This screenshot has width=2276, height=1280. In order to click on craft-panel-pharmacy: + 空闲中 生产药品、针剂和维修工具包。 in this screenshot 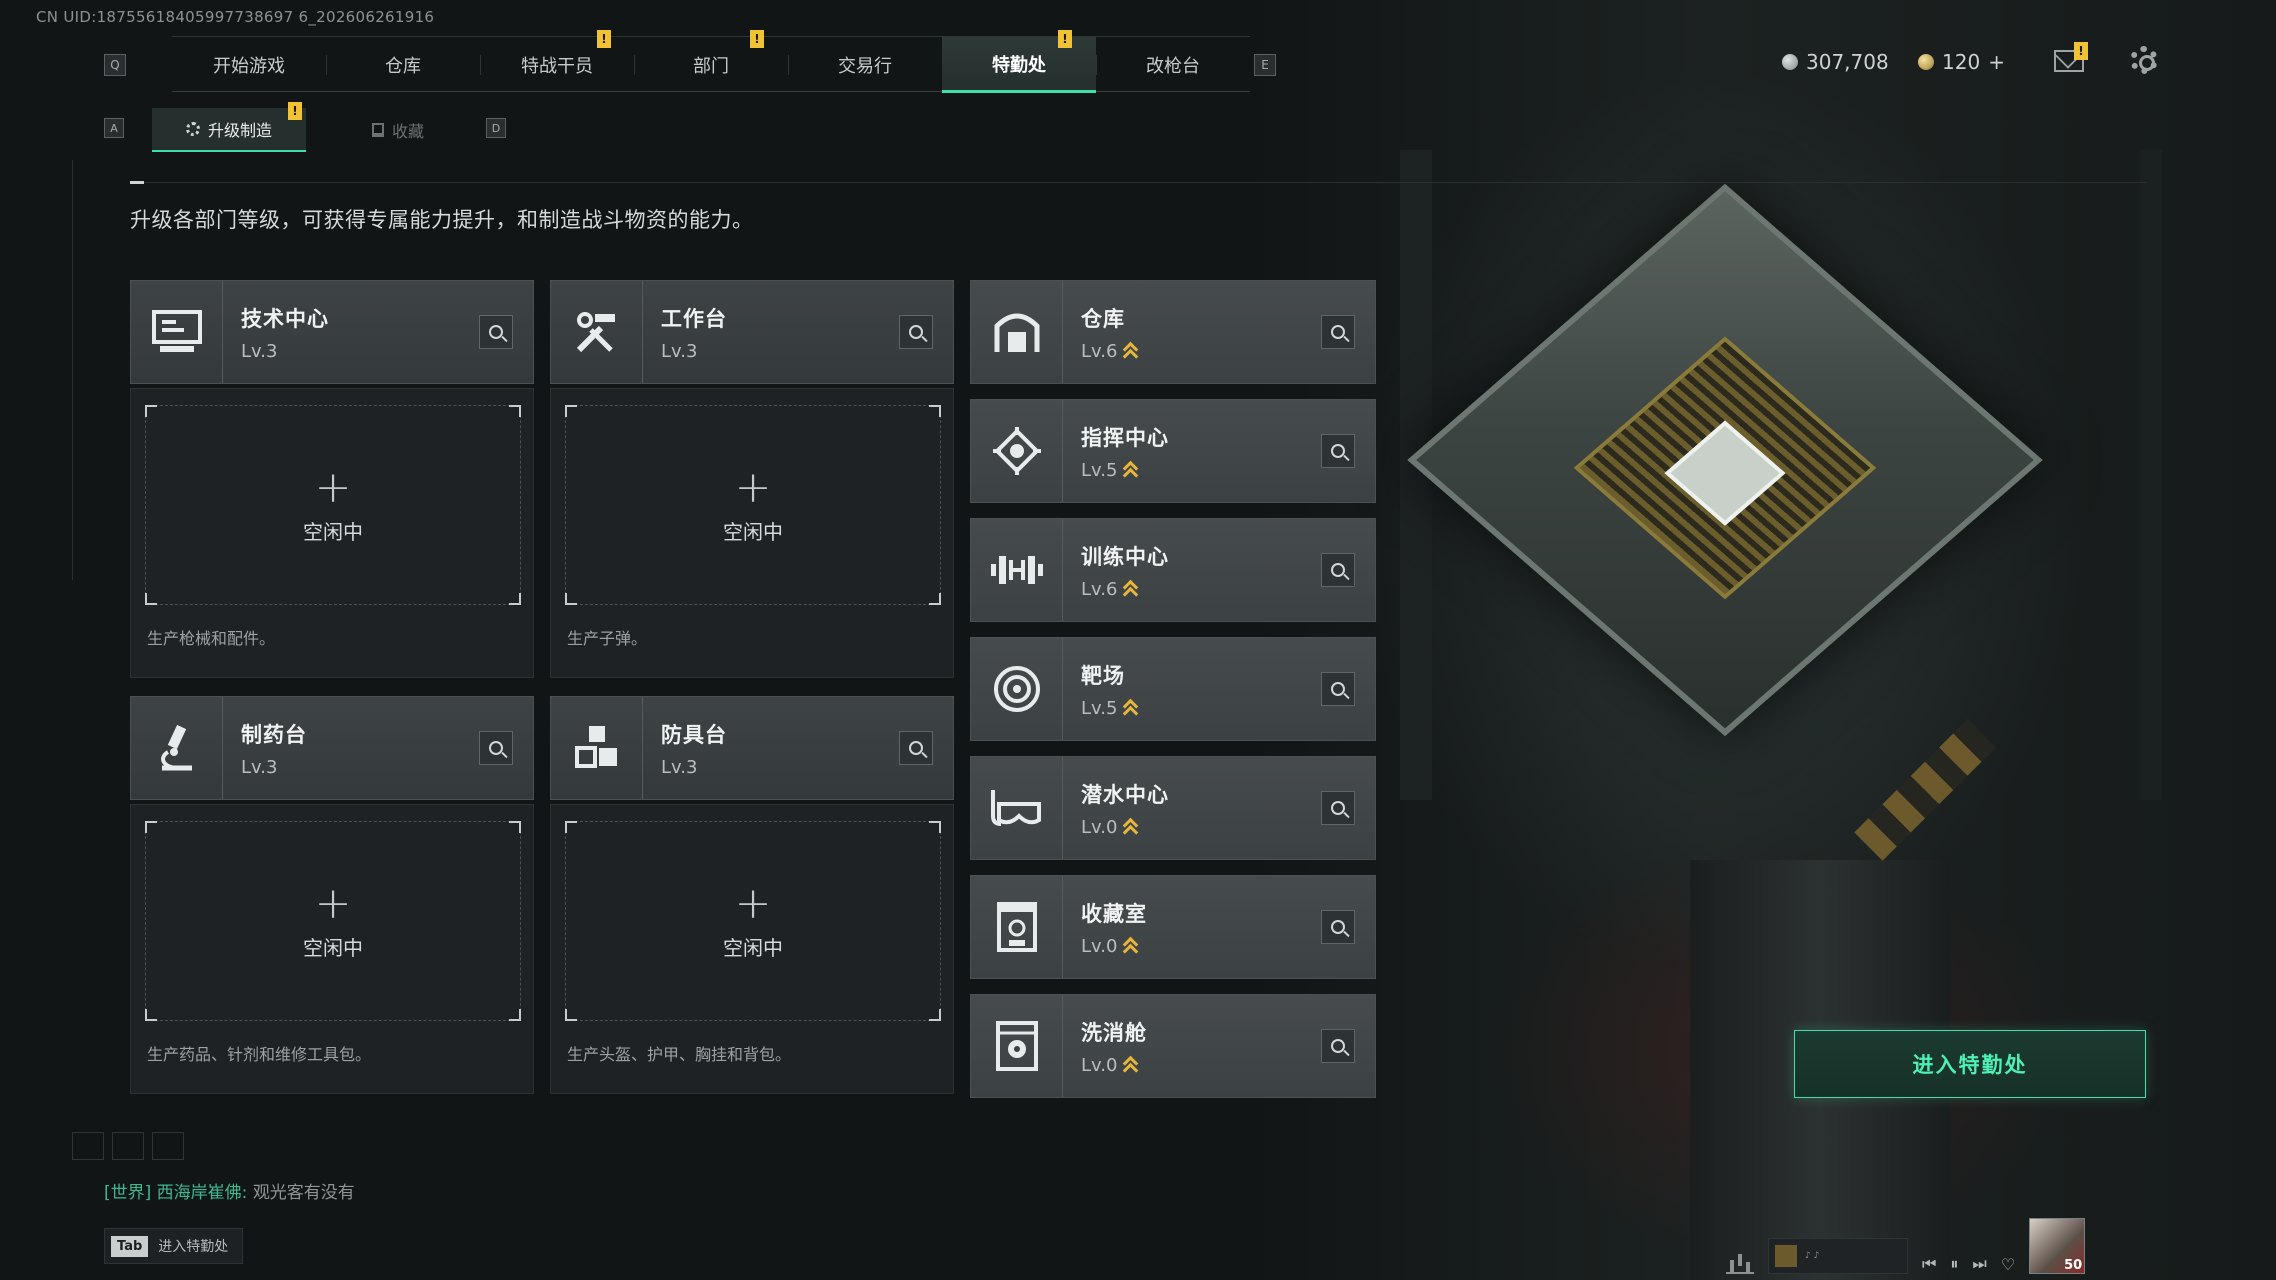, I will do `click(332, 949)`.